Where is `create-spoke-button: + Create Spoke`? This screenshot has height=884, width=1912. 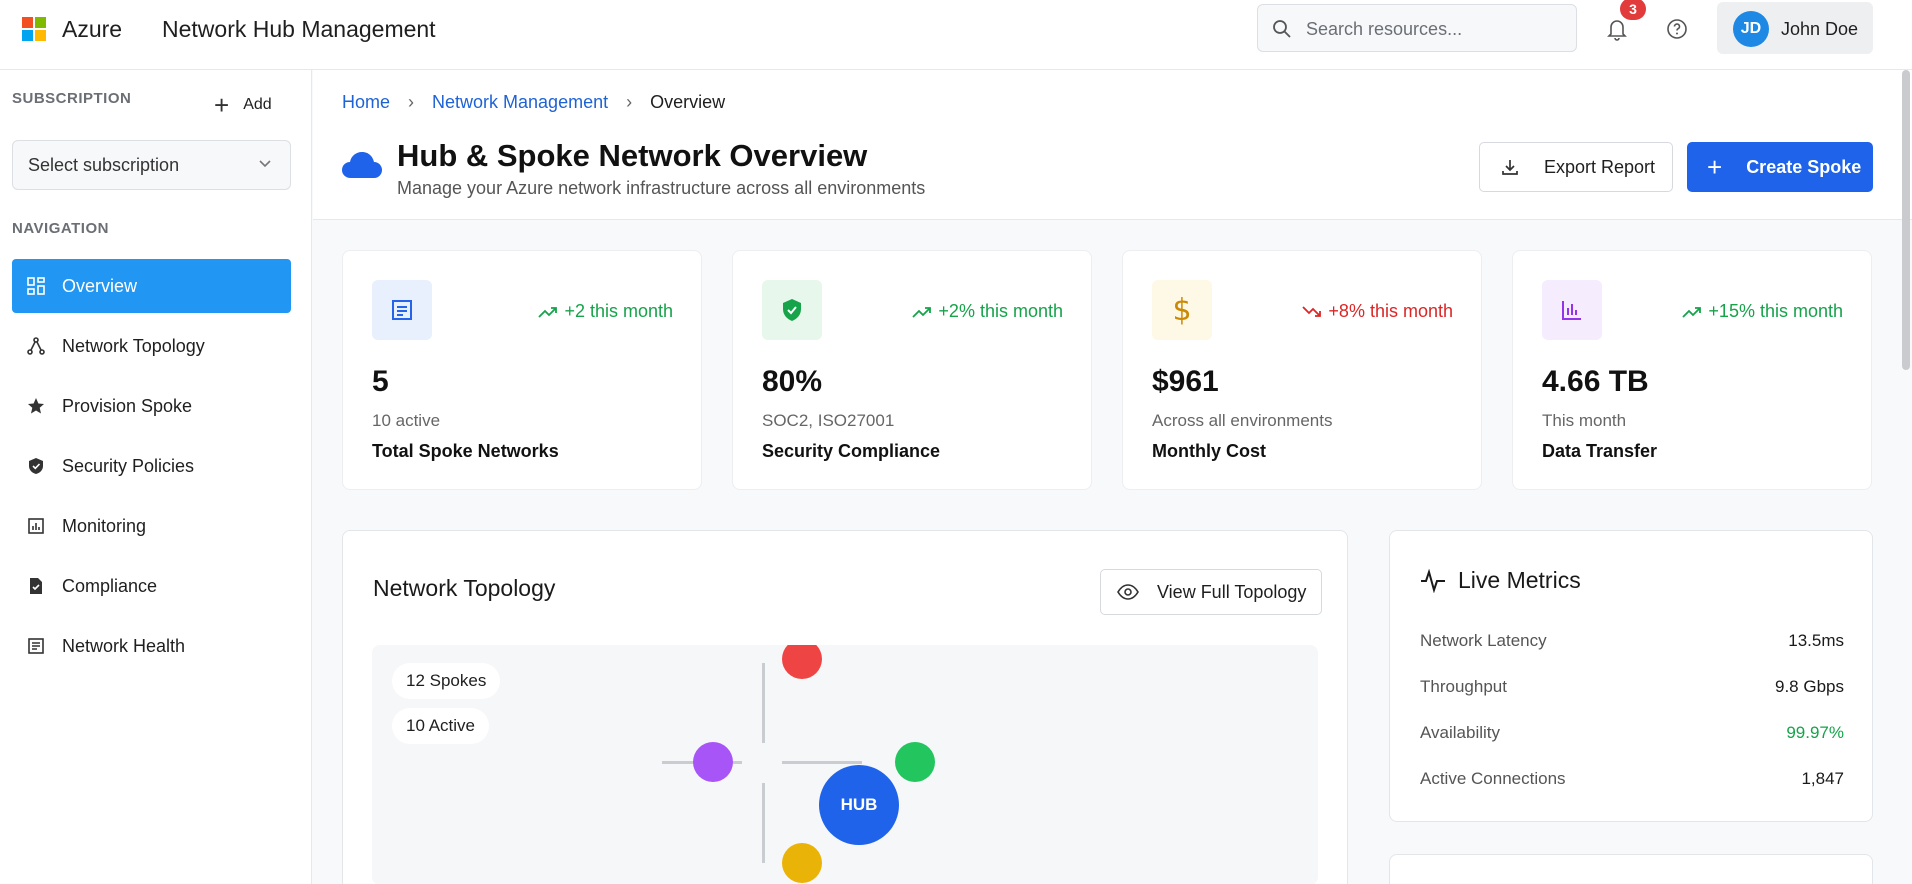
create-spoke-button: + Create Spoke is located at coordinates (1780, 167).